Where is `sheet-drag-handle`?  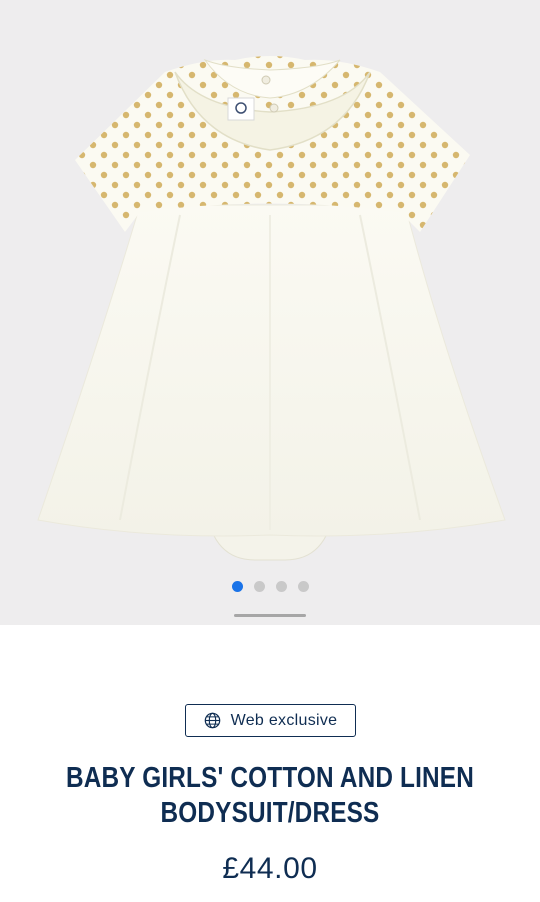
sheet-drag-handle is located at coordinates (270, 615).